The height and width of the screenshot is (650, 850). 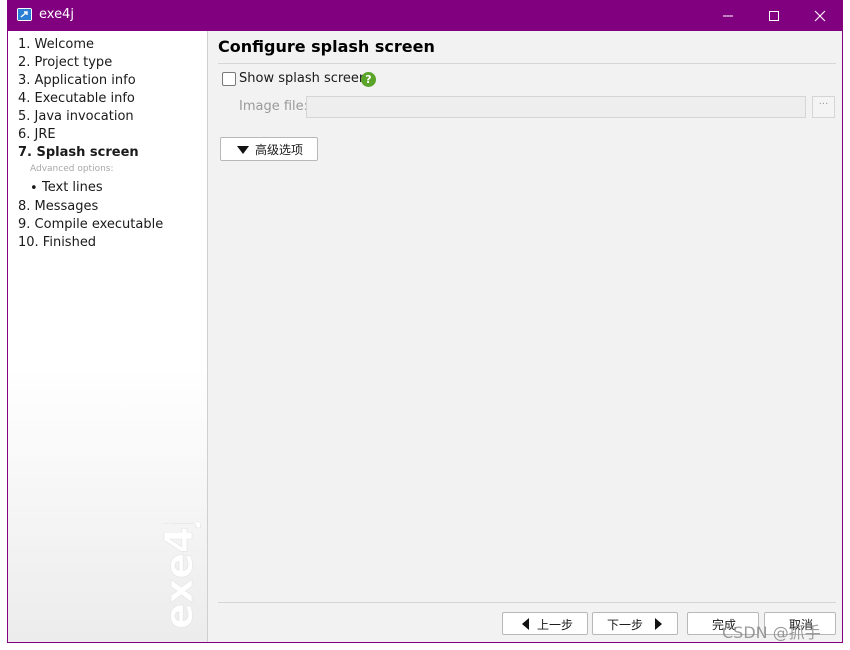 I want to click on step-finished: 10. Finished, so click(x=57, y=242).